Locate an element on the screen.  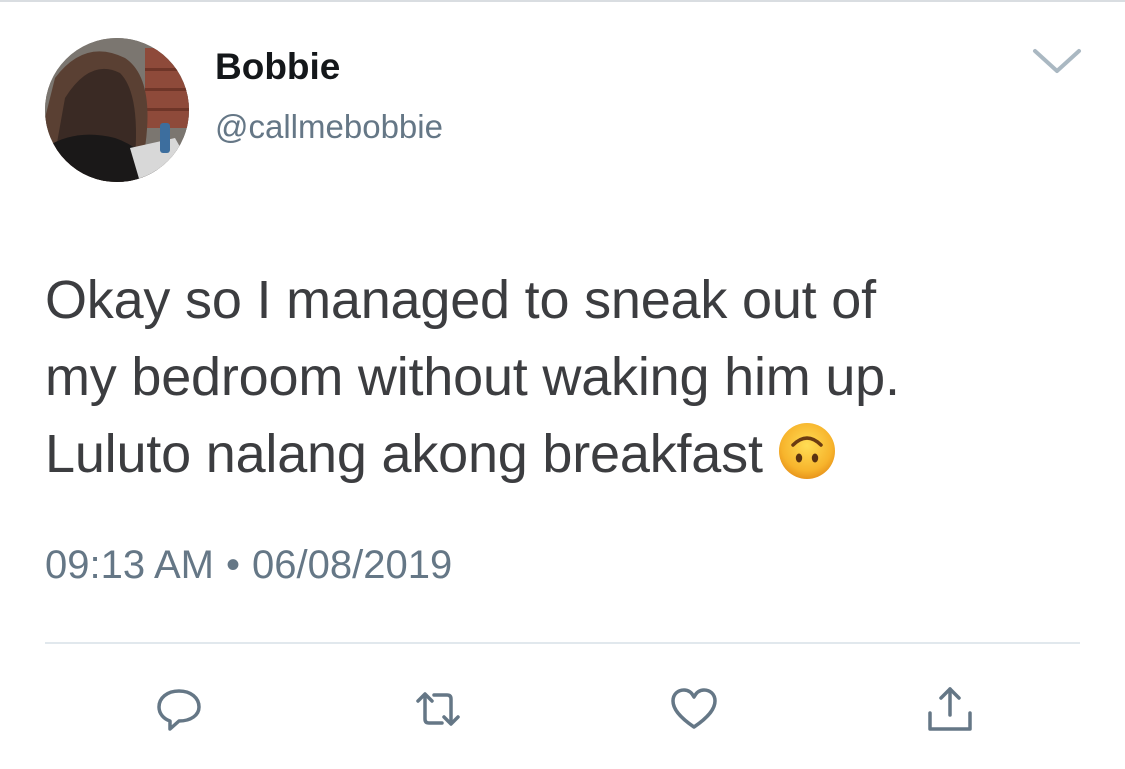
tweet-text-line: Luluto nalang akong breakfast is located at coordinates (565, 454).